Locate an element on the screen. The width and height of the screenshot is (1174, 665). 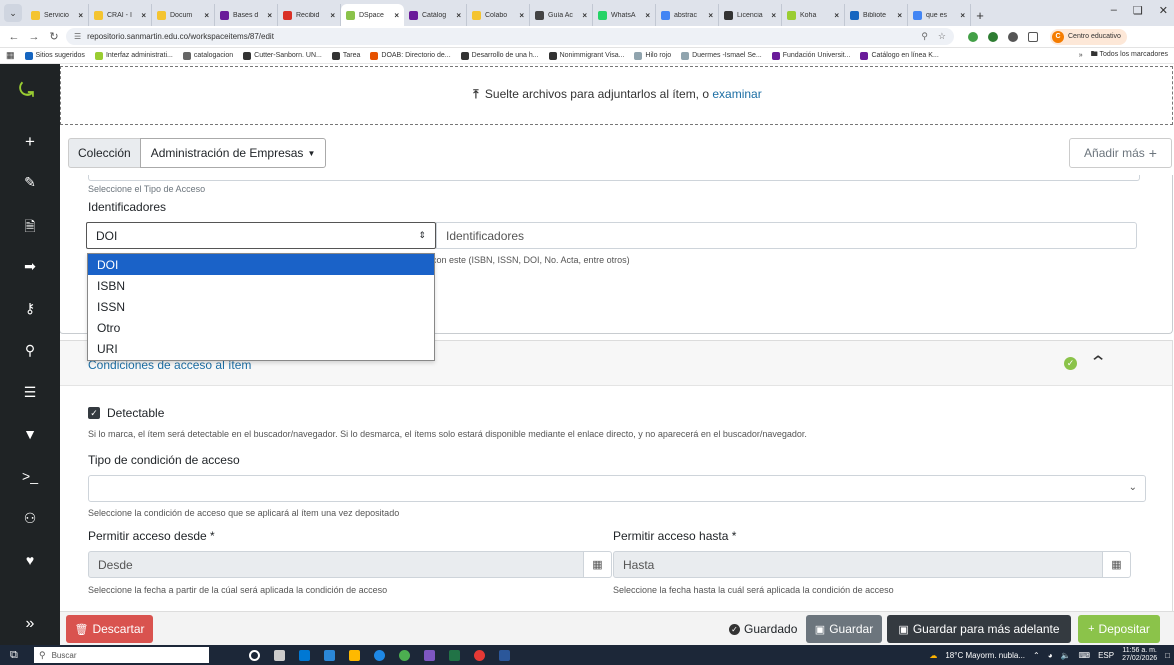
chrome-profile-icon is located at coordinates (479, 655).